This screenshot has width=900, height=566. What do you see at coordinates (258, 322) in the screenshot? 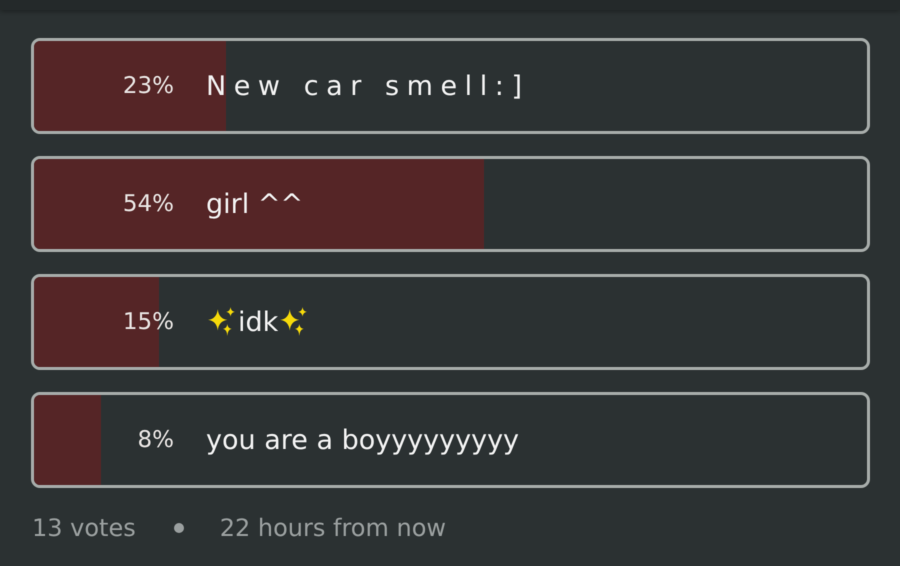
I see `option-label: idk` at bounding box center [258, 322].